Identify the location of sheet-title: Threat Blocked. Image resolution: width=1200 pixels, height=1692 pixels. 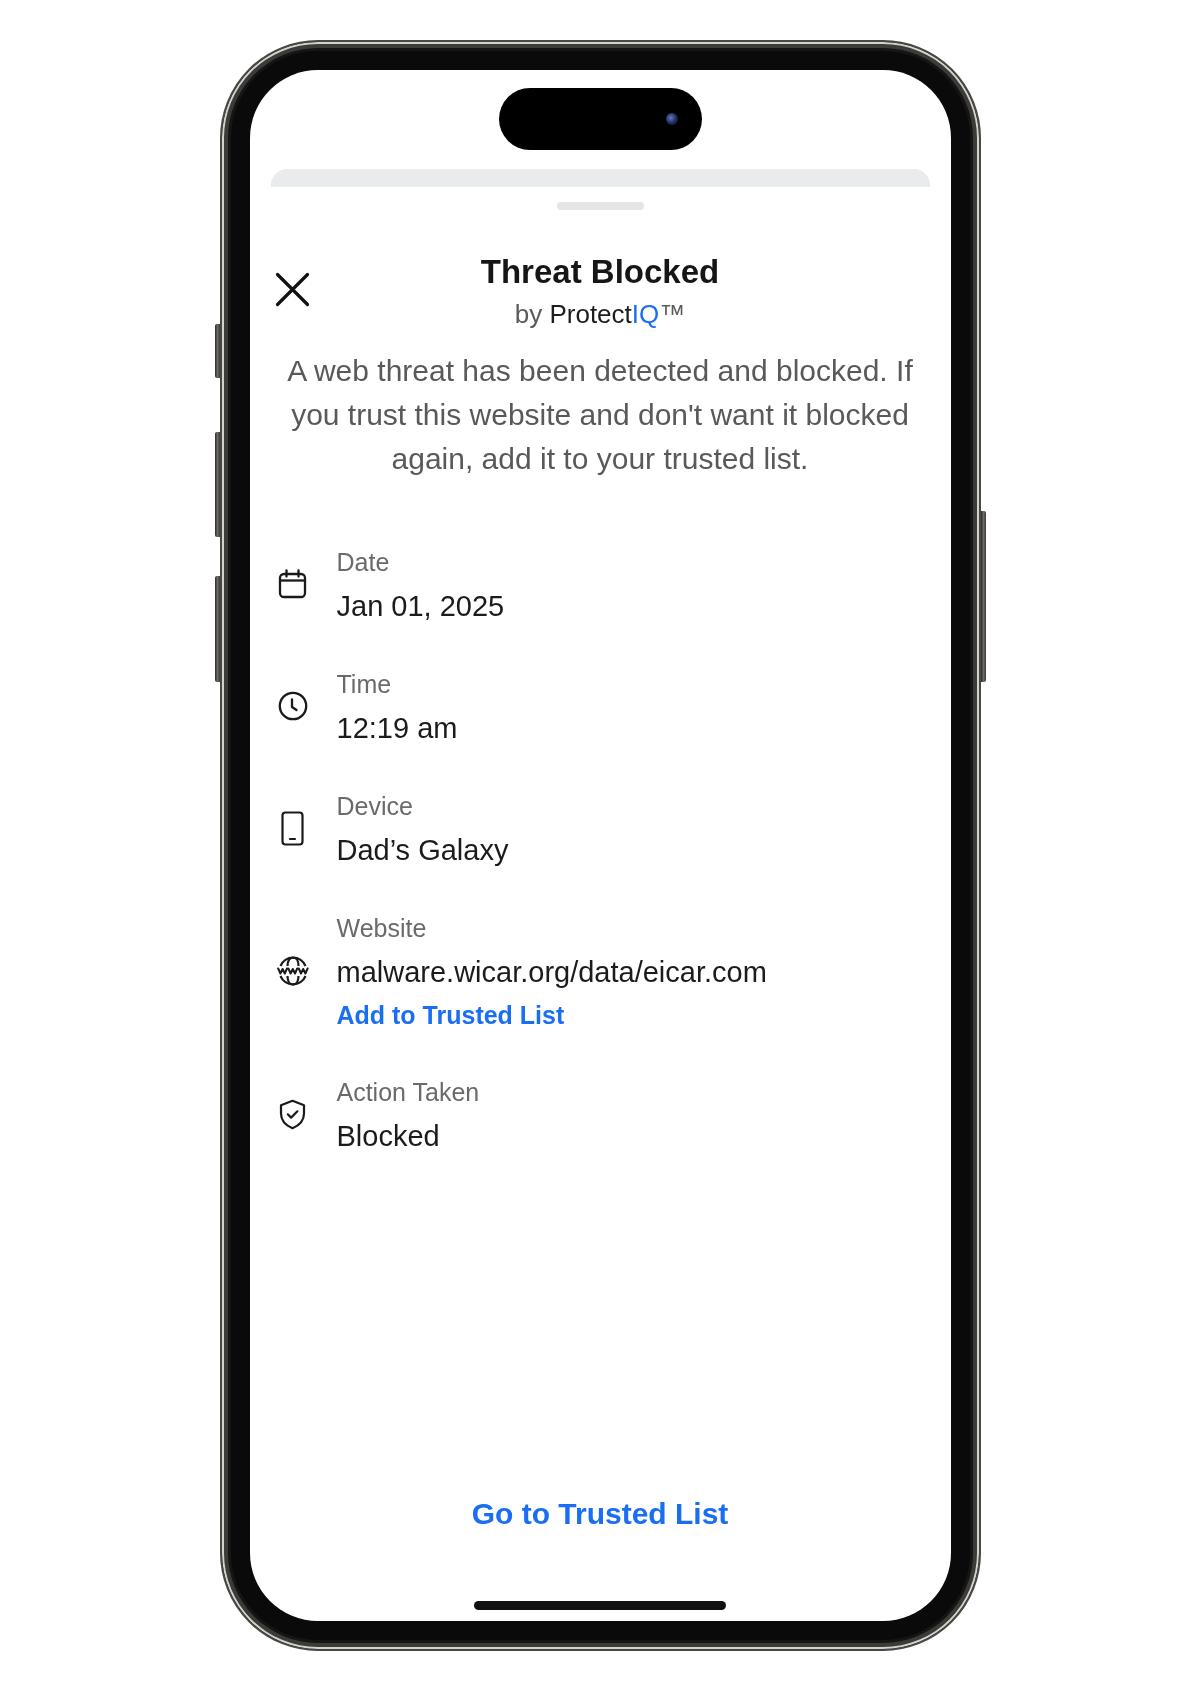
(600, 272).